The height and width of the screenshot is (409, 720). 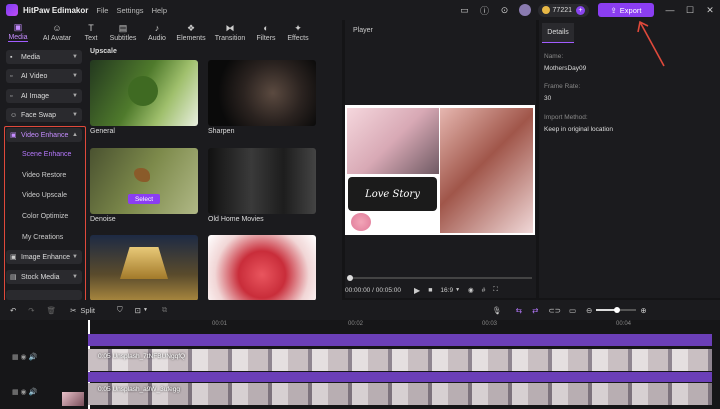 I want to click on player-time: 00:00:00 / 00:05:00, so click(x=373, y=290).